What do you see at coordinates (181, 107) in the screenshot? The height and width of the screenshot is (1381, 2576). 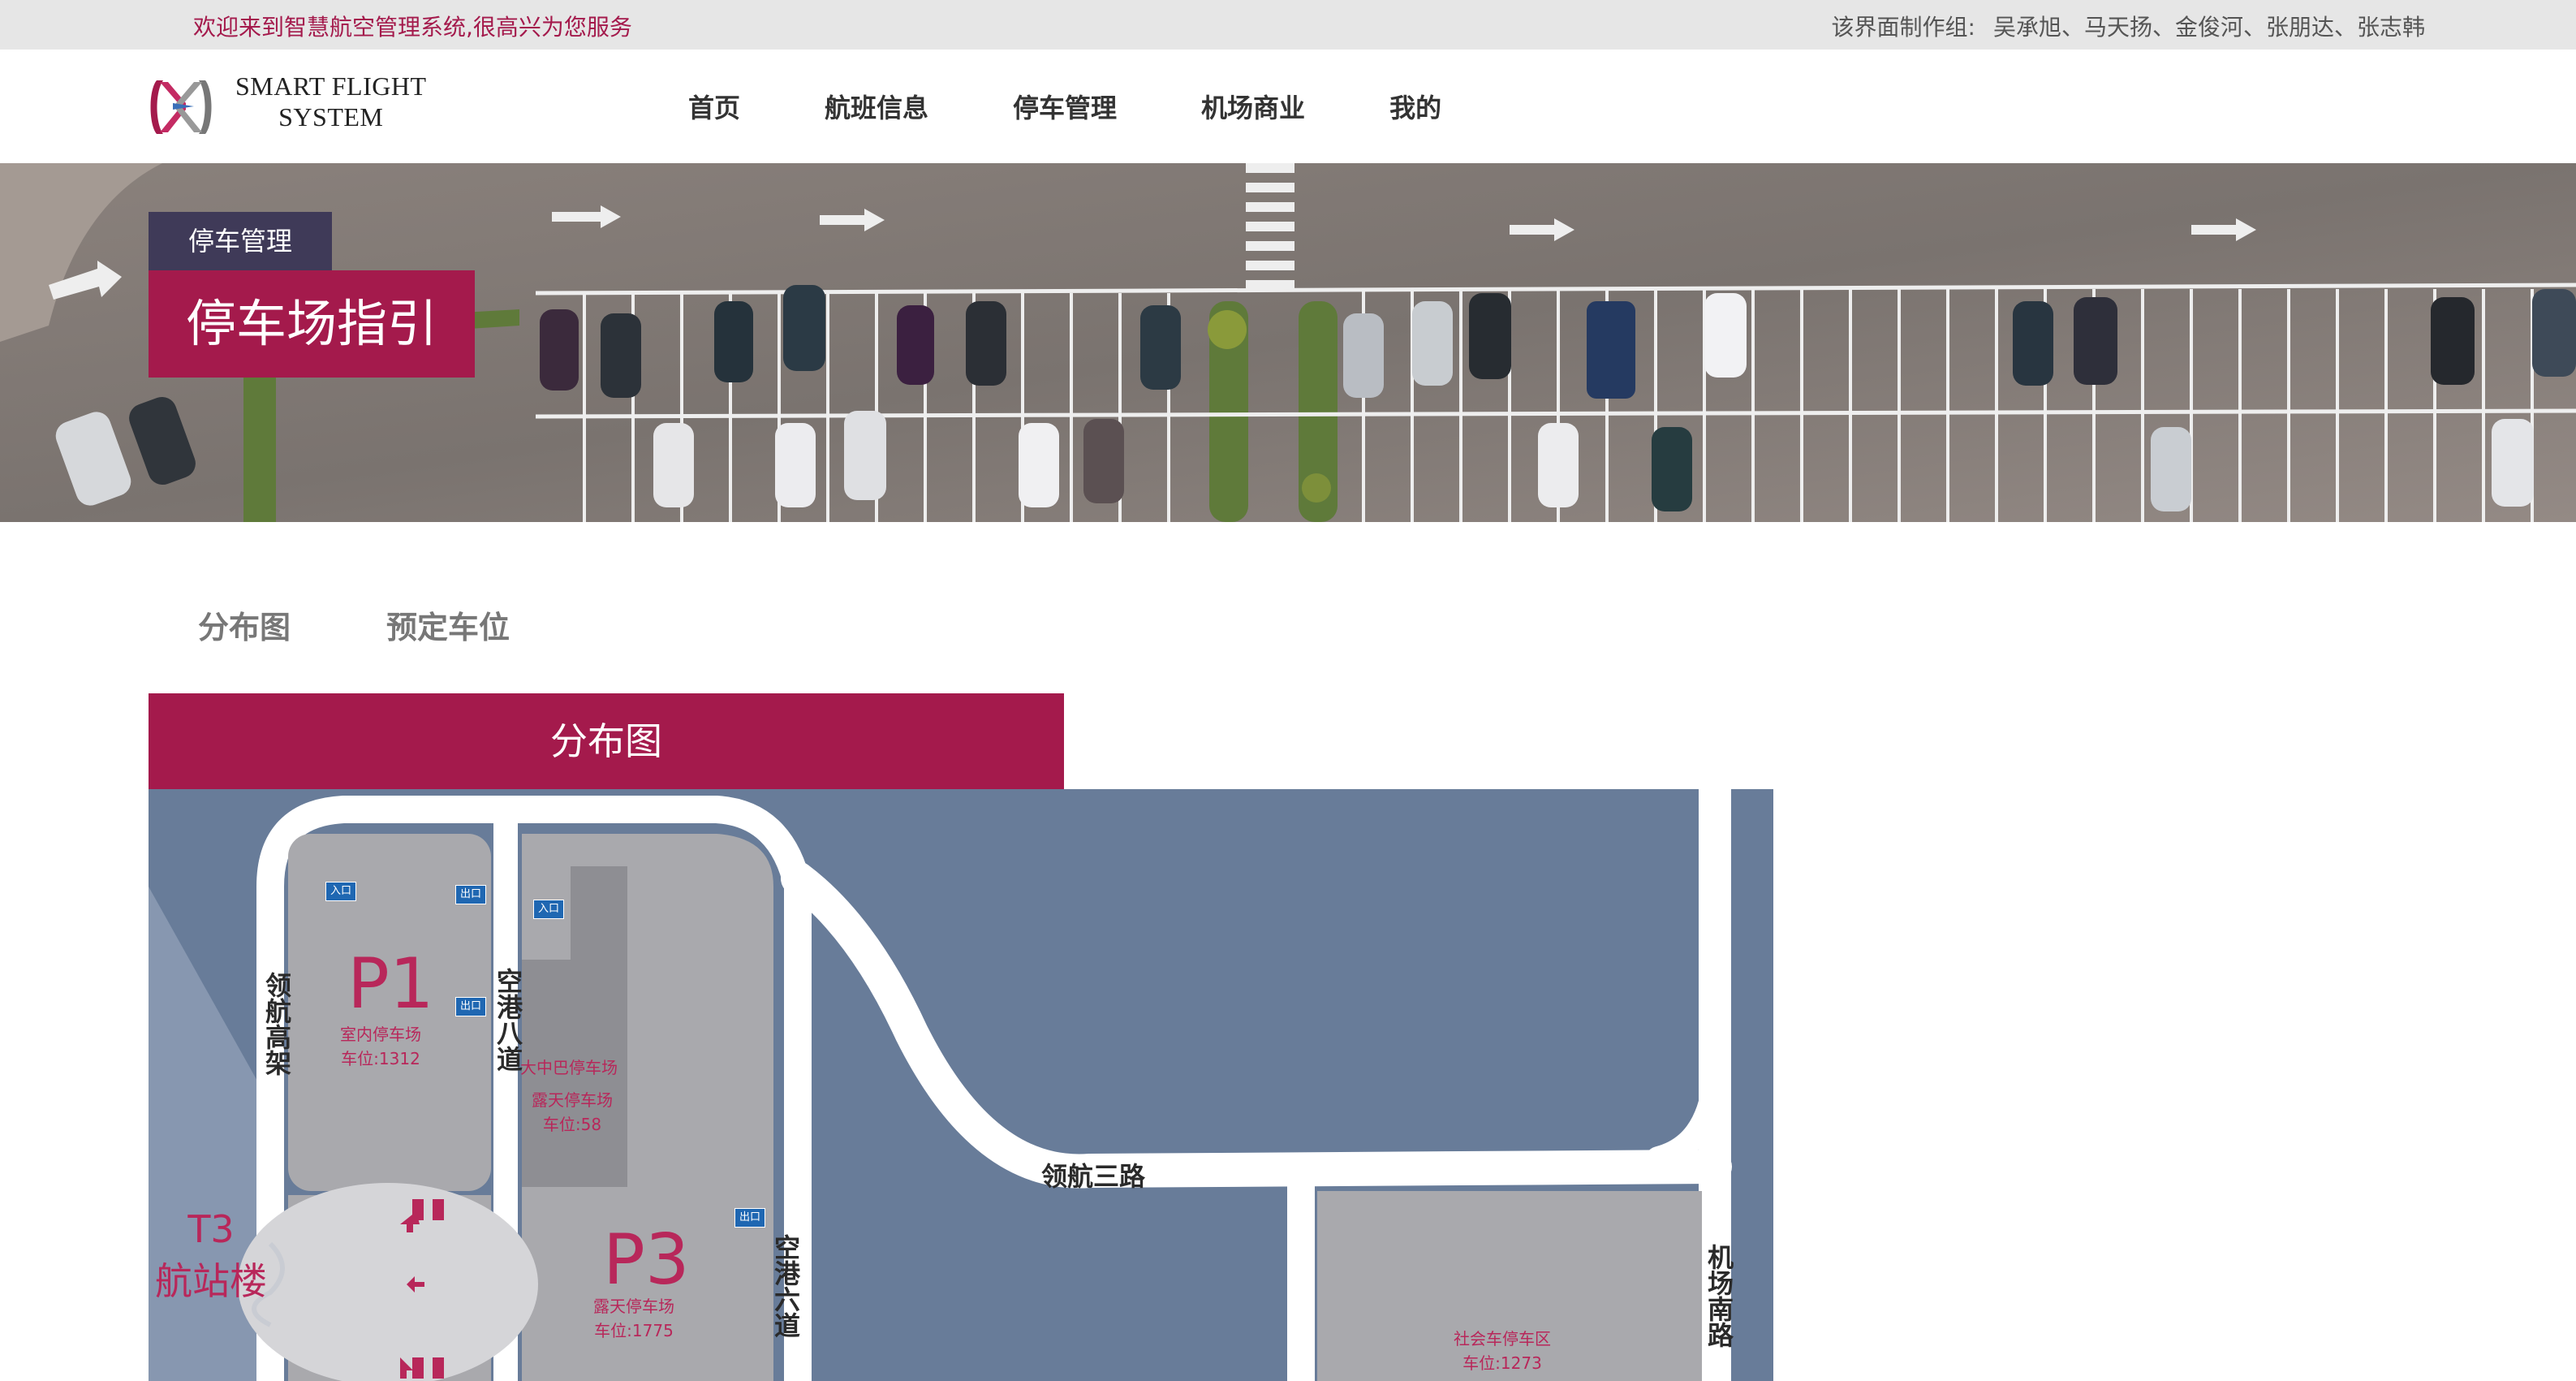 I see `logo-icon` at bounding box center [181, 107].